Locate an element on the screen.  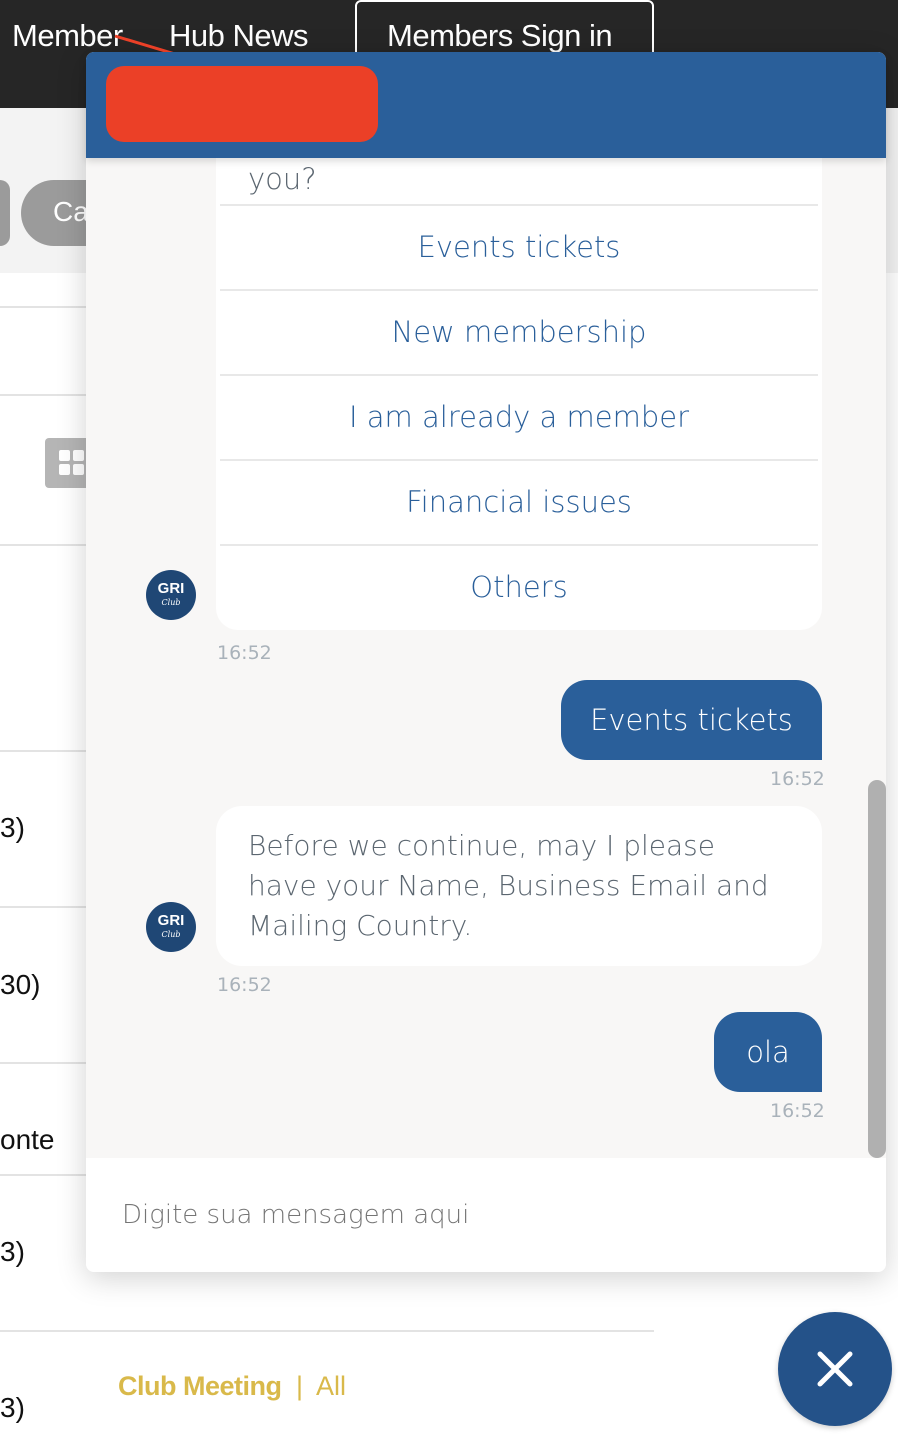
chat-header is located at coordinates (486, 105).